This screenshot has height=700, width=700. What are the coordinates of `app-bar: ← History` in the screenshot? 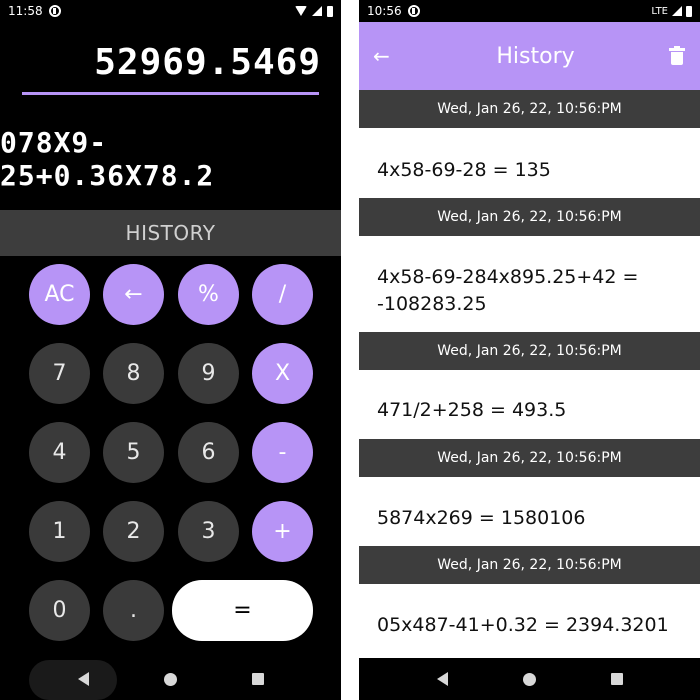 It's located at (529, 56).